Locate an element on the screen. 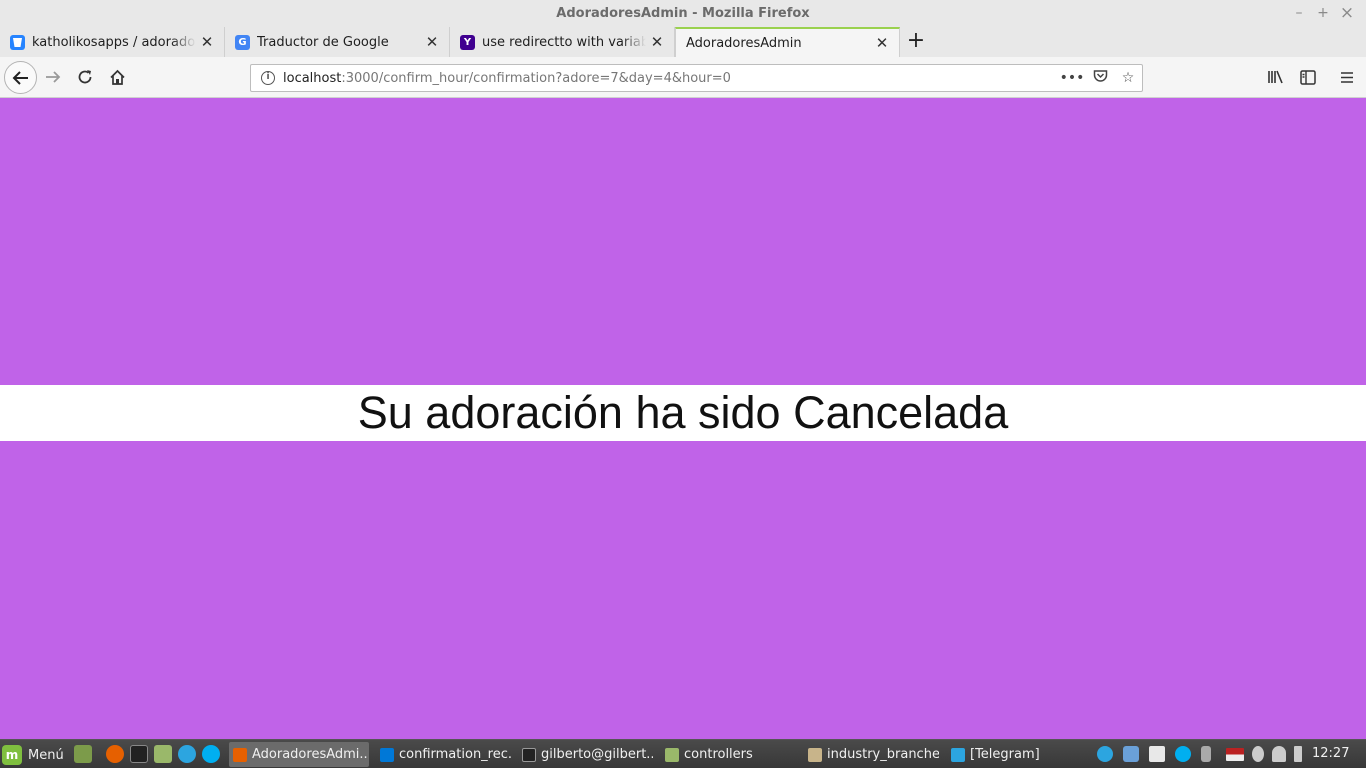 The height and width of the screenshot is (768, 1366). message-banner: Su adoración ha sido Cancelada is located at coordinates (683, 413).